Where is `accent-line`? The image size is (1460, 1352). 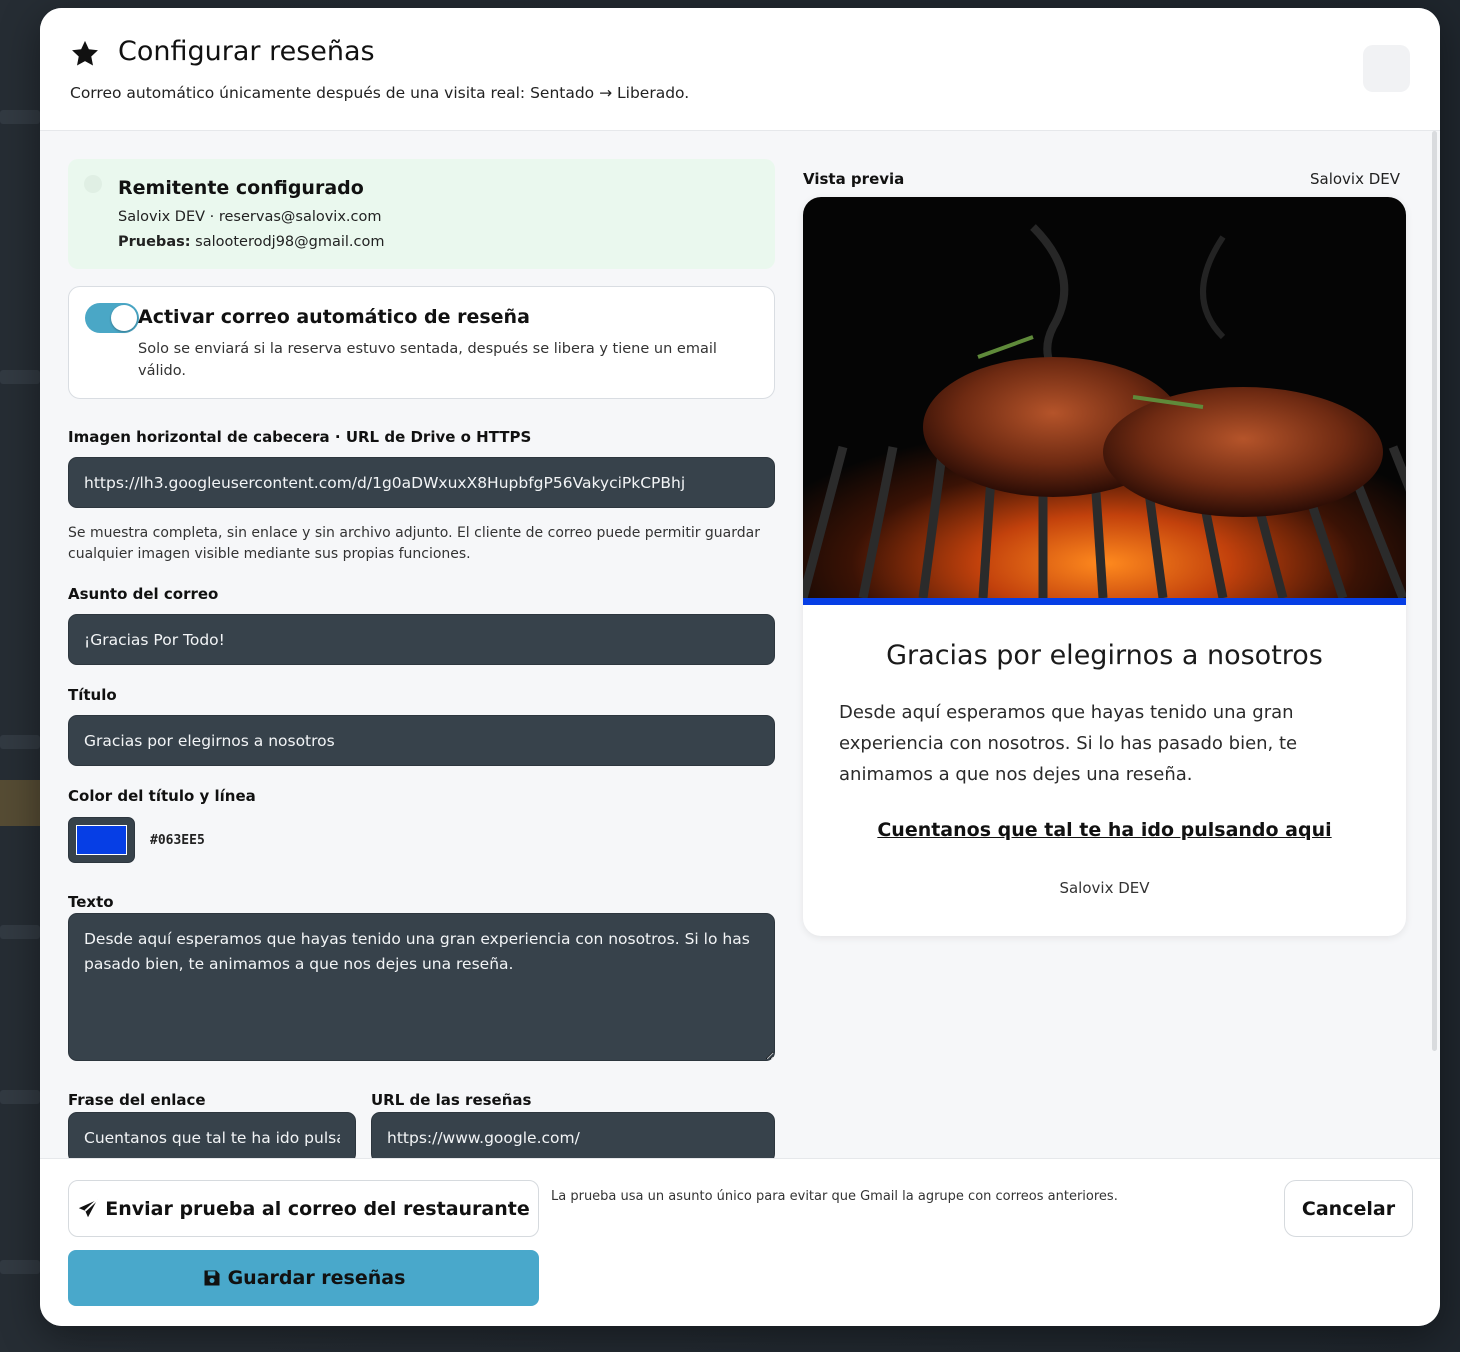 accent-line is located at coordinates (1104, 601).